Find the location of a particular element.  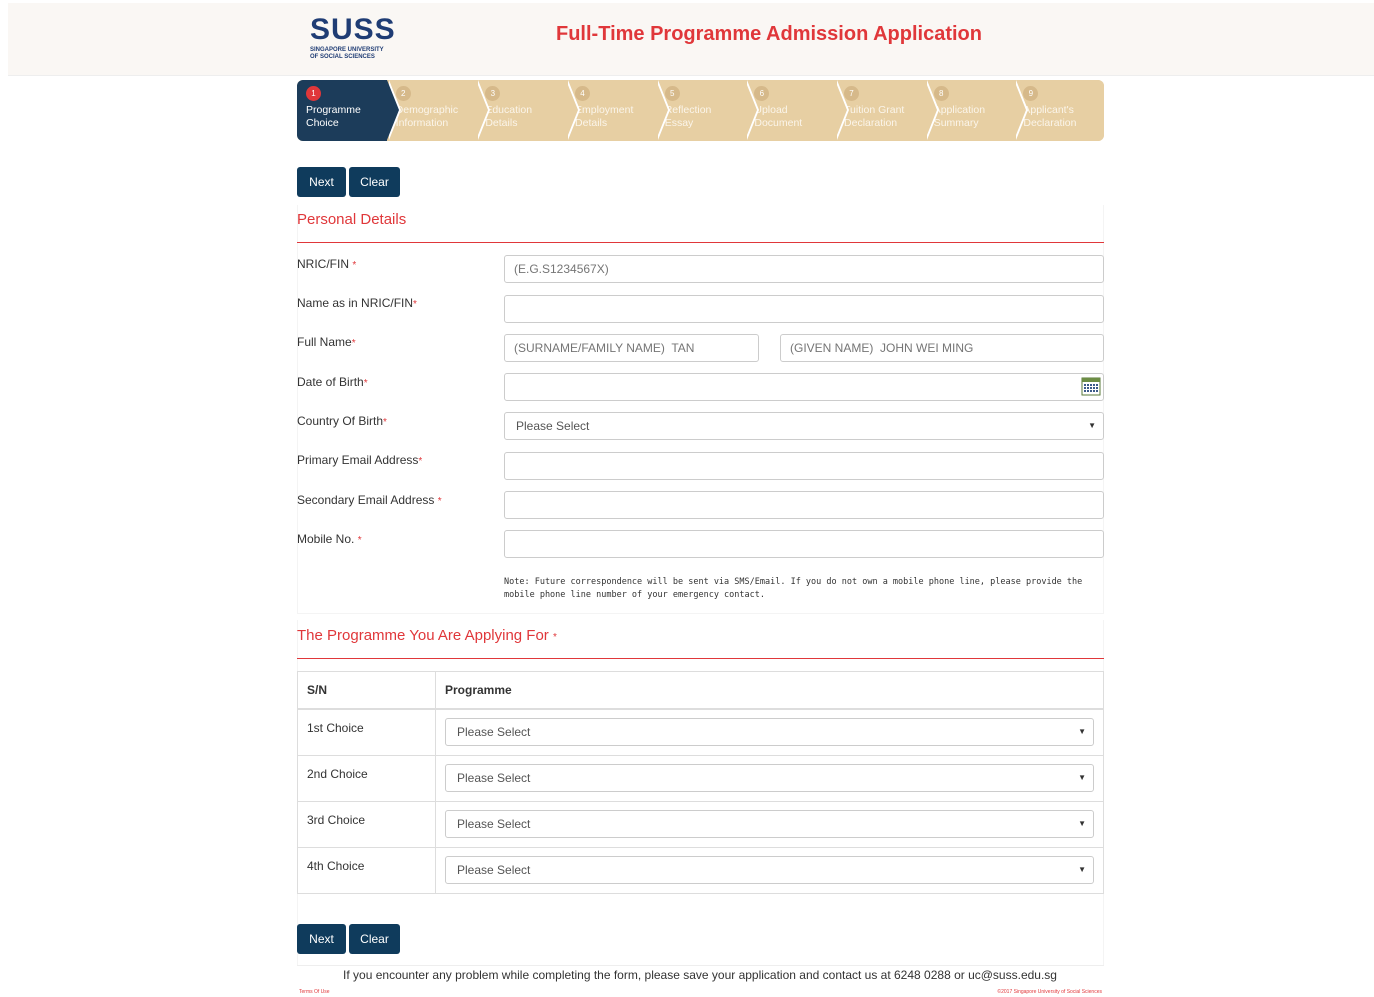

email1-label-text: Primary Email Address is located at coordinates (358, 460).